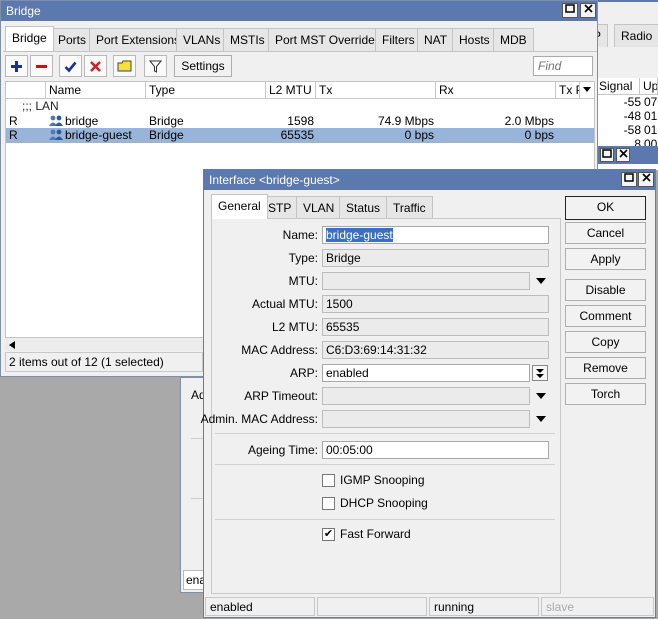 The image size is (658, 619). What do you see at coordinates (632, 130) in the screenshot?
I see `signal-value: -58` at bounding box center [632, 130].